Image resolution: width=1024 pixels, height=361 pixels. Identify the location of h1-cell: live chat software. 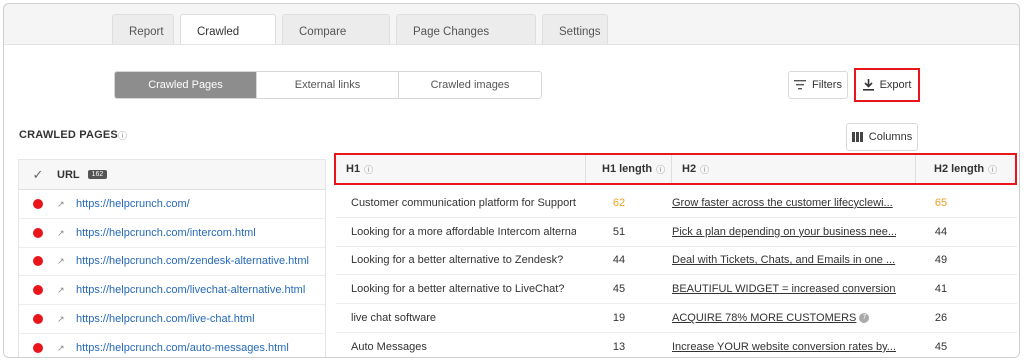
(393, 318).